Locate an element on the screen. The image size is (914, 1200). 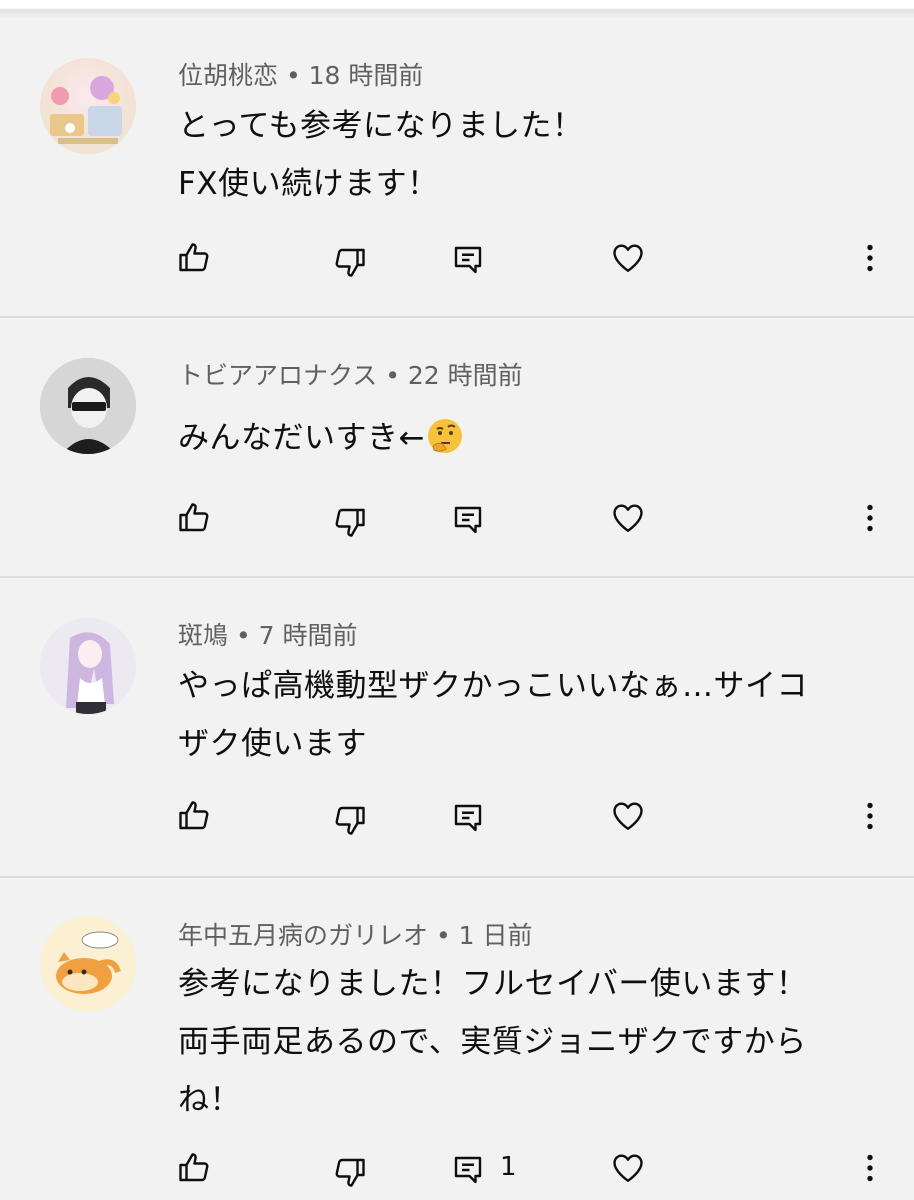
author-name: トビアアロナクス is located at coordinates (277, 375).